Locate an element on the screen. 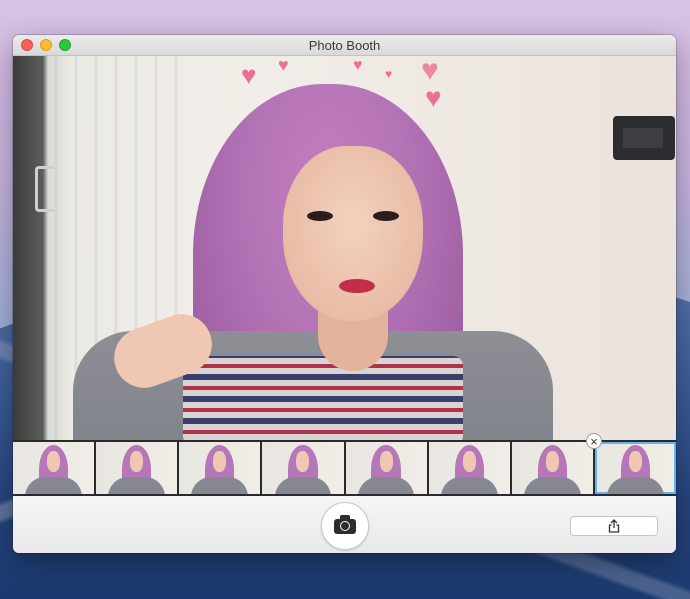 This screenshot has height=599, width=690. person-lips is located at coordinates (357, 286).